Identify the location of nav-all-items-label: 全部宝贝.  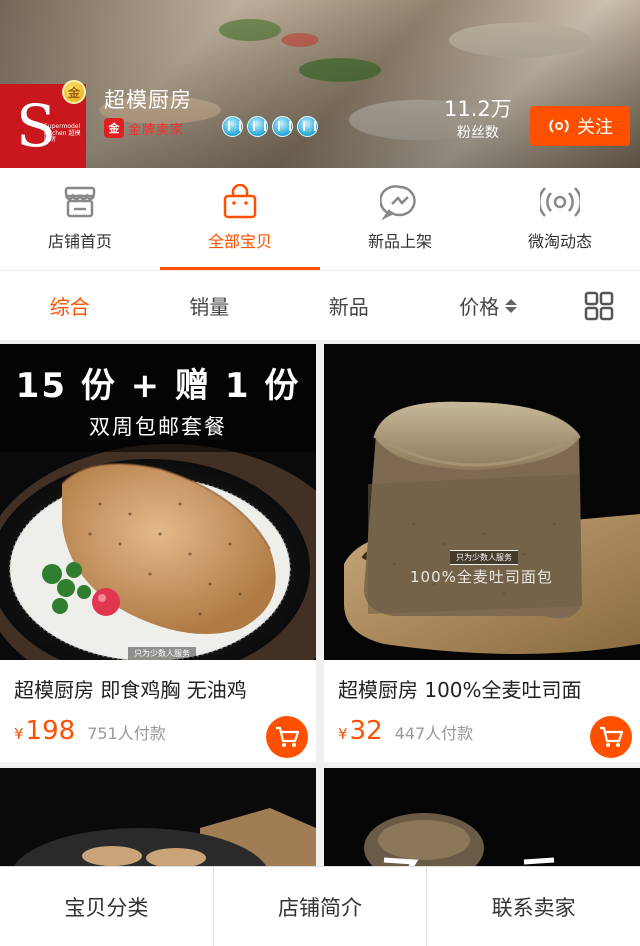
(239, 241).